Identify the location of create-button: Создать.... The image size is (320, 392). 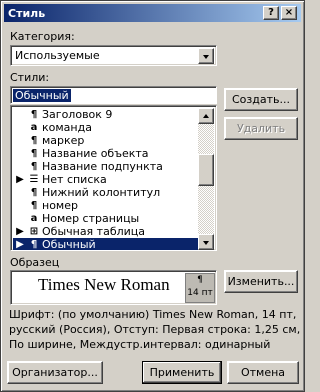
(261, 99).